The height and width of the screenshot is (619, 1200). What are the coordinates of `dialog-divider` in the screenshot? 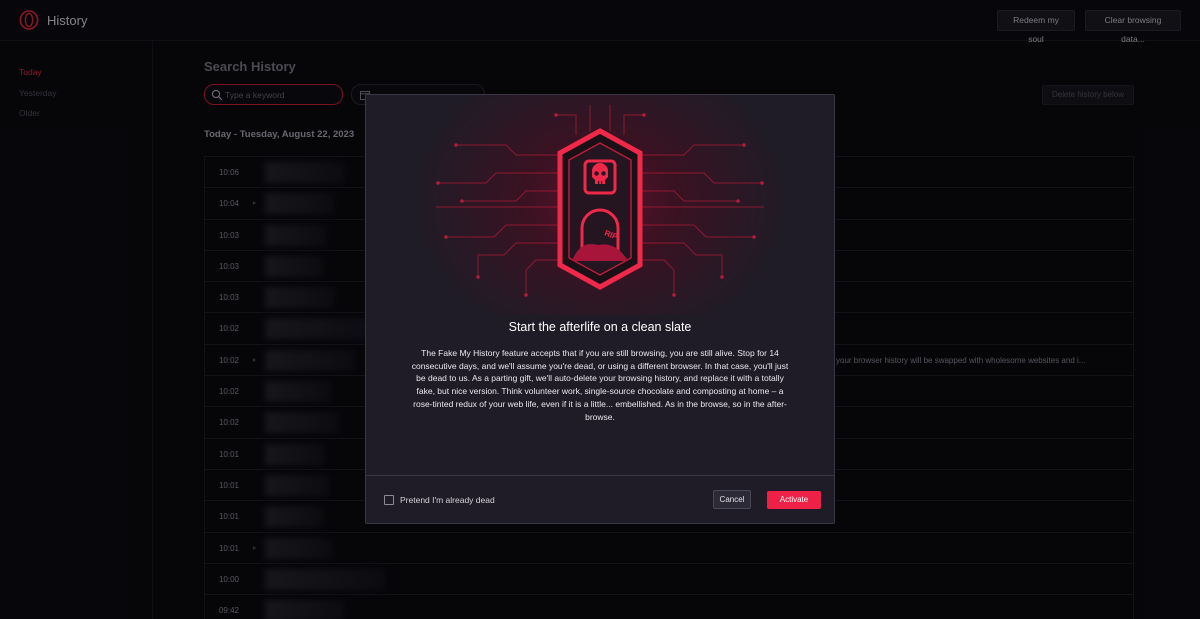 It's located at (600, 475).